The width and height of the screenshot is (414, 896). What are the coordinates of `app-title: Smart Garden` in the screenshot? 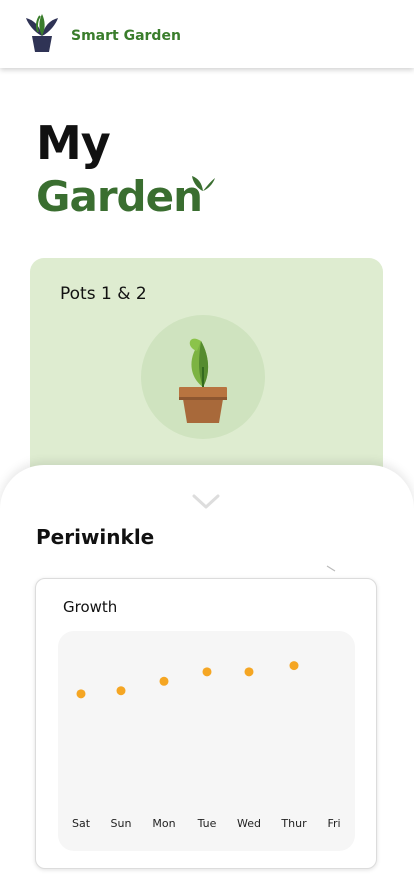 It's located at (126, 36).